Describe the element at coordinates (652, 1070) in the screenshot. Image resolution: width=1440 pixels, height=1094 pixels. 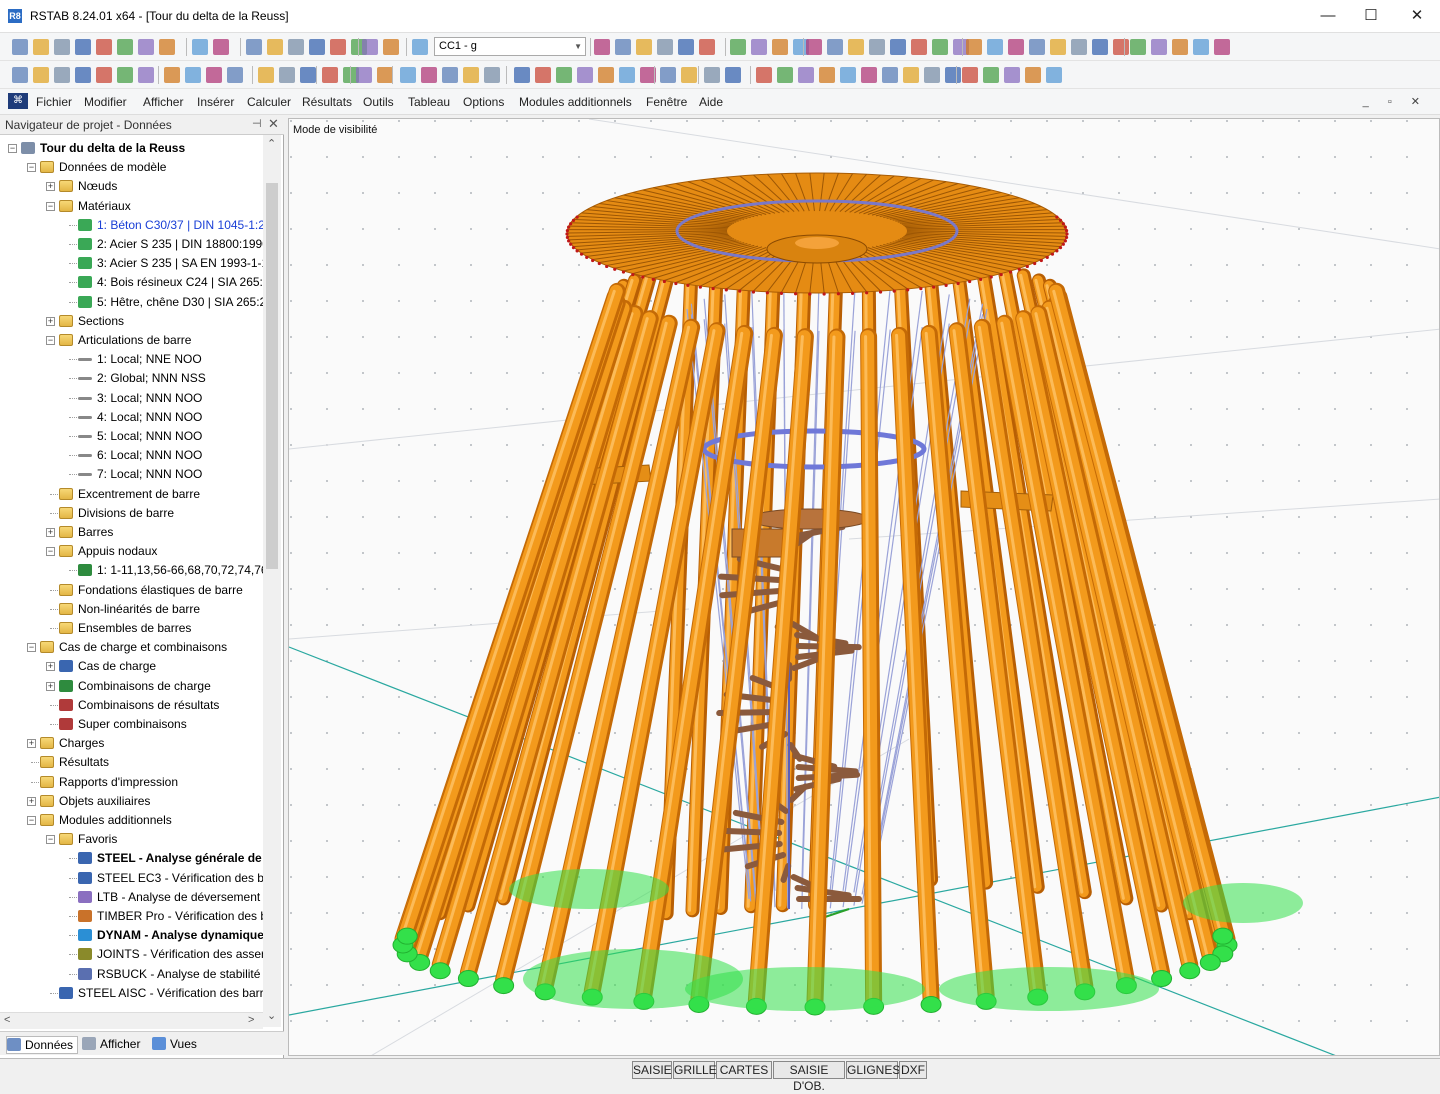
I see `status-saisie: SAISIE` at that location.